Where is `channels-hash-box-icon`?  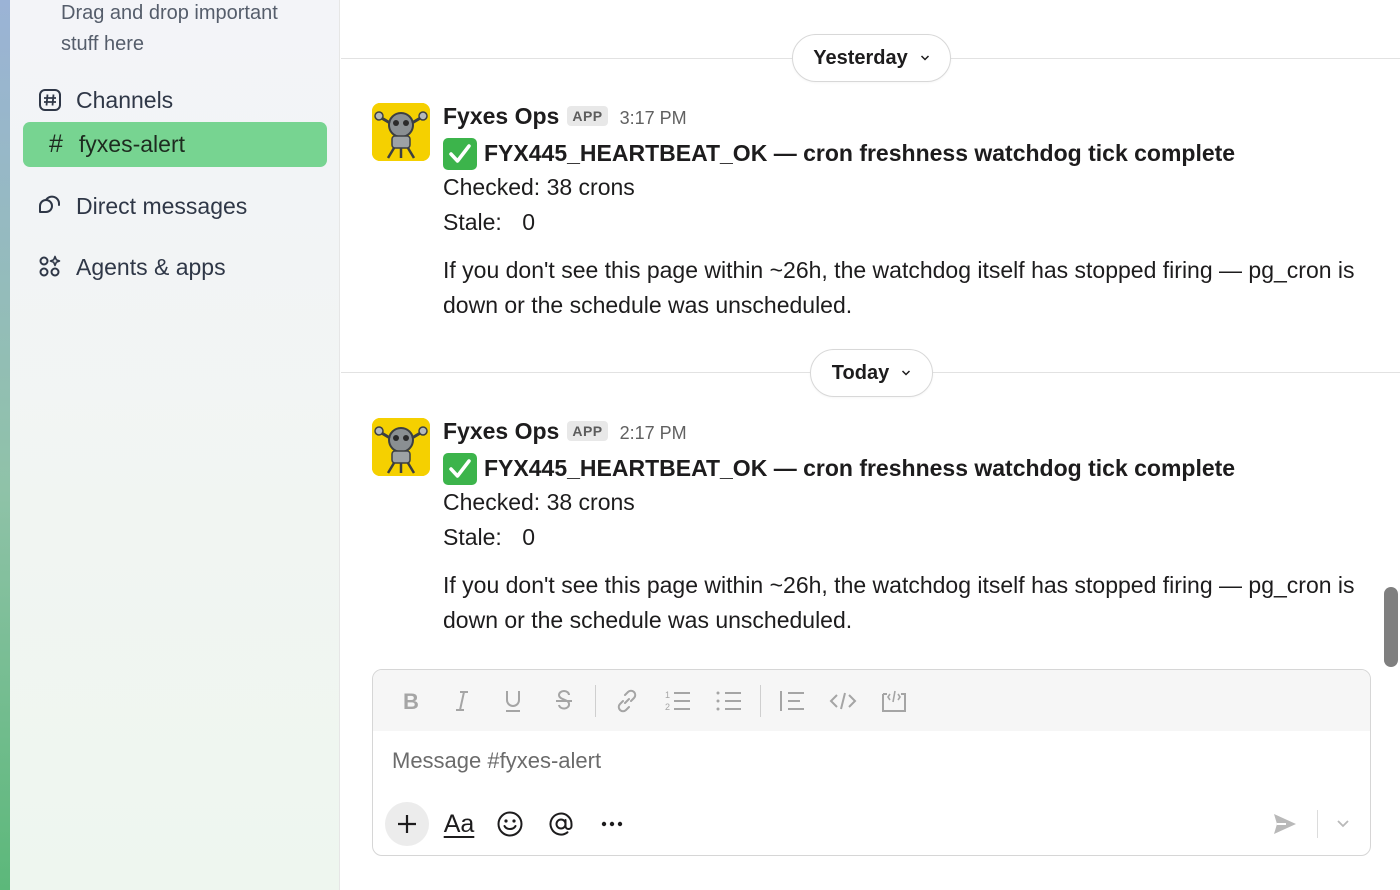
channels-hash-box-icon is located at coordinates (50, 100).